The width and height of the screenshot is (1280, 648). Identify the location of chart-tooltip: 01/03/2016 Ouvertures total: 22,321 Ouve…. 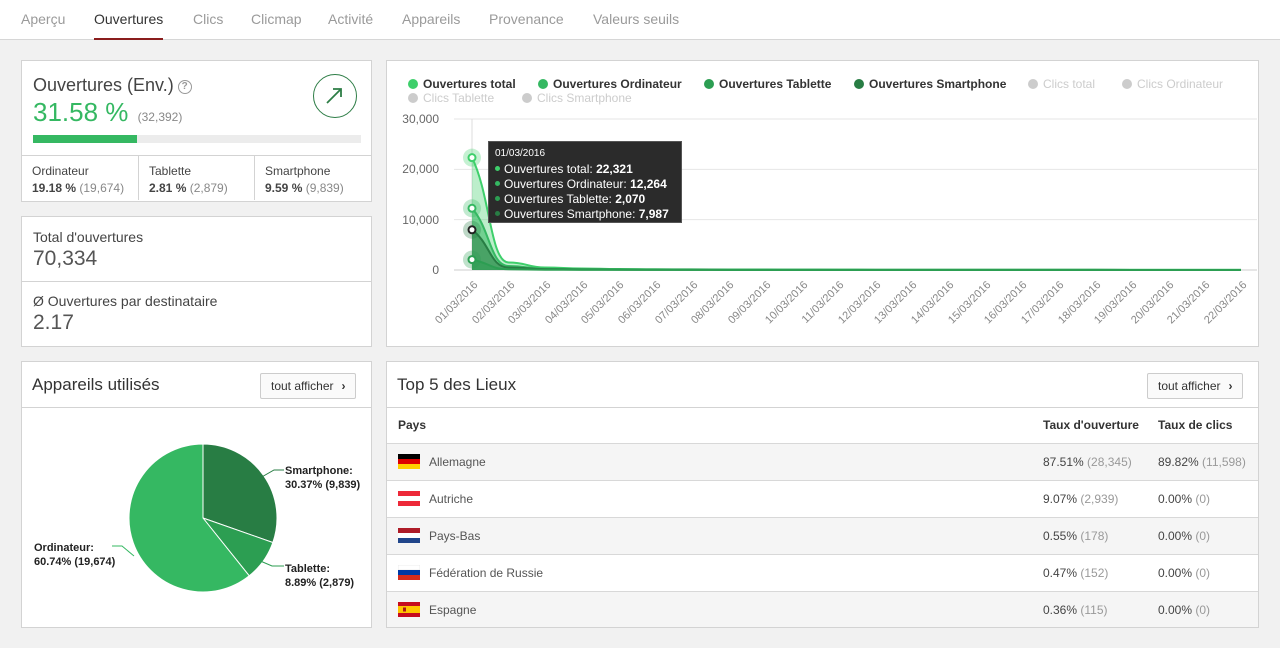
(585, 182).